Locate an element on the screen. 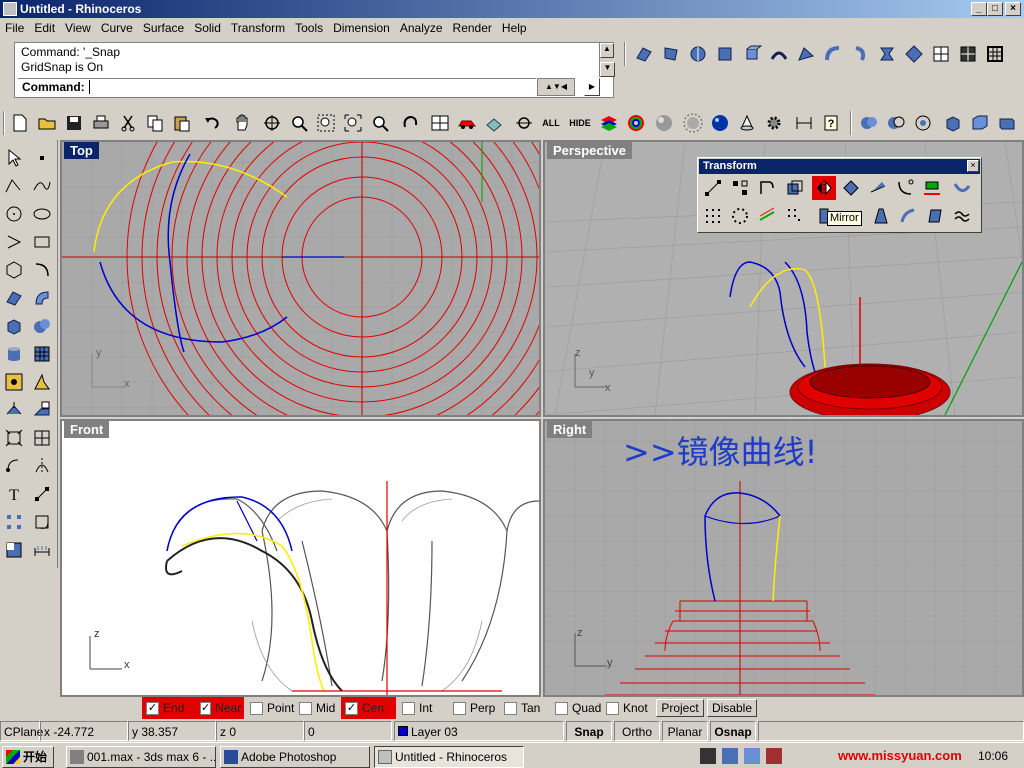 The height and width of the screenshot is (768, 1024). move-icon is located at coordinates (14, 410).